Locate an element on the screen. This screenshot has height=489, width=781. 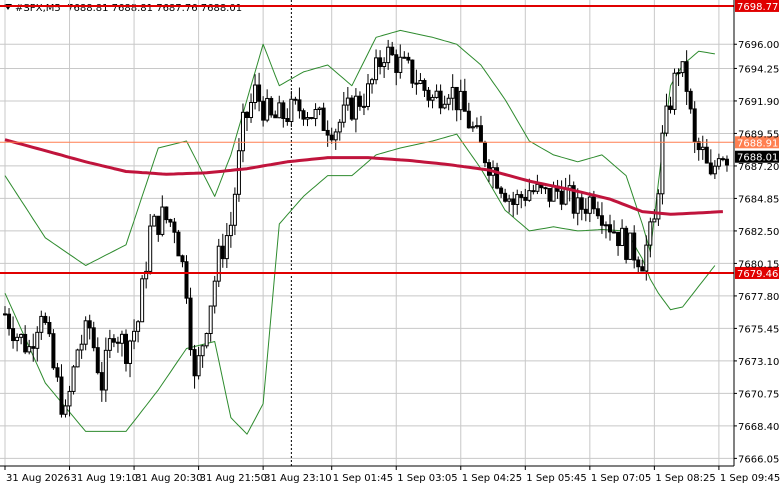
time-tick-label: 1 Sep 05:45 is located at coordinates (556, 478).